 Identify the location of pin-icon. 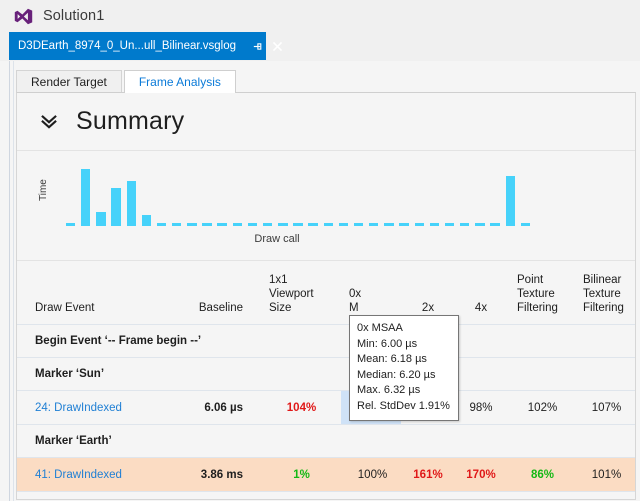
(257, 46).